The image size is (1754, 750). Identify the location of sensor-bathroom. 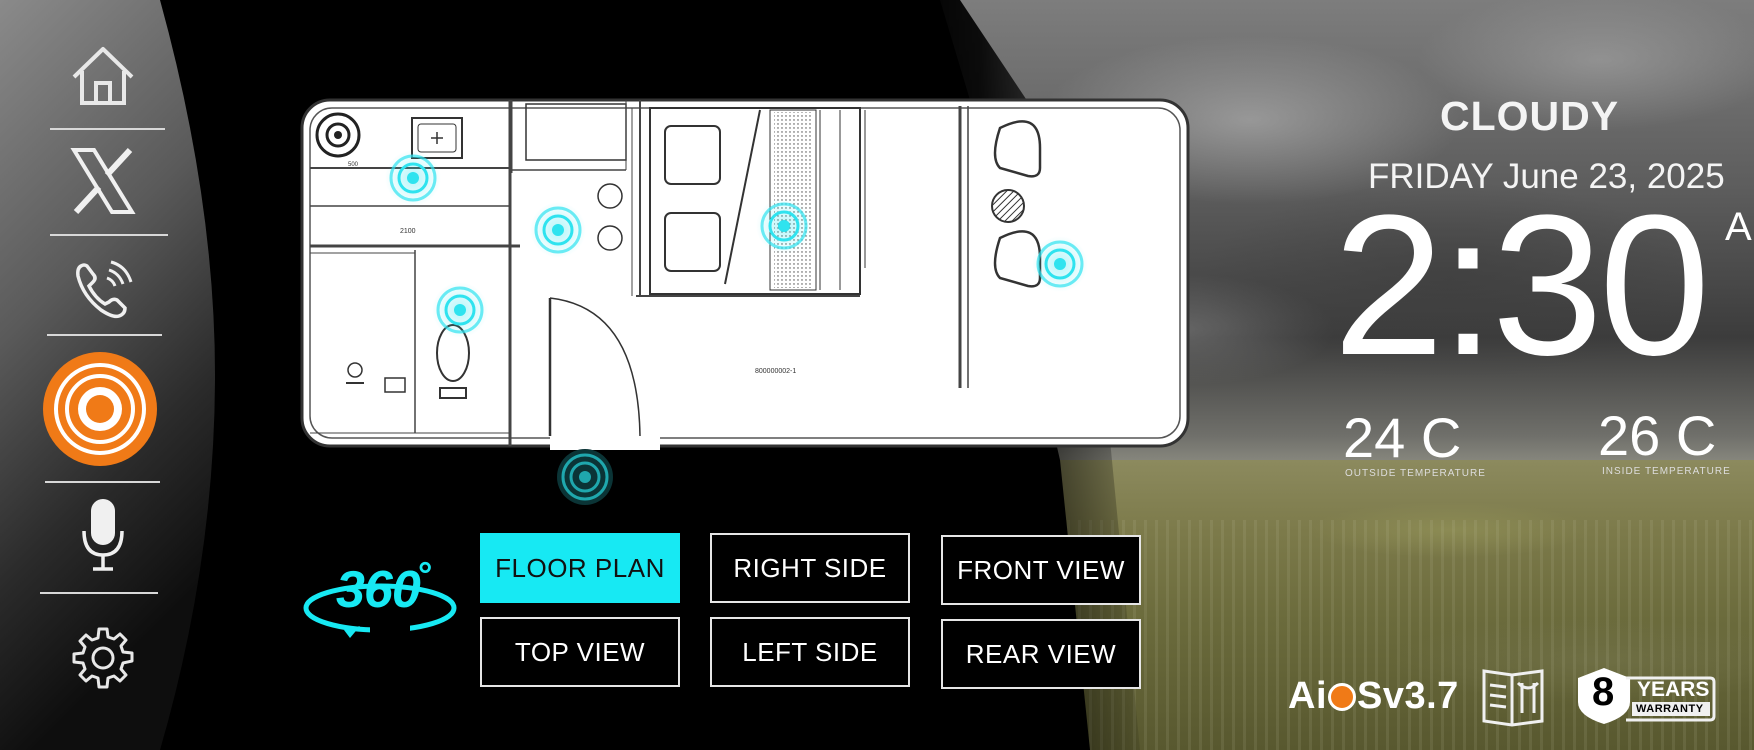
(413, 178).